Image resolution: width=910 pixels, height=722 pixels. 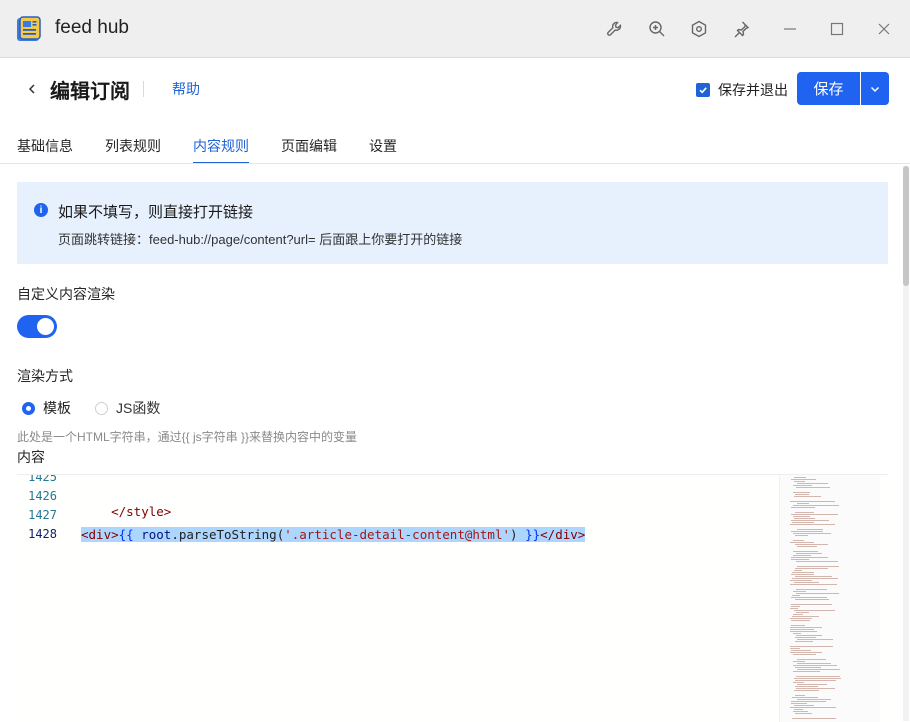 I want to click on switch-knob, so click(x=45, y=326).